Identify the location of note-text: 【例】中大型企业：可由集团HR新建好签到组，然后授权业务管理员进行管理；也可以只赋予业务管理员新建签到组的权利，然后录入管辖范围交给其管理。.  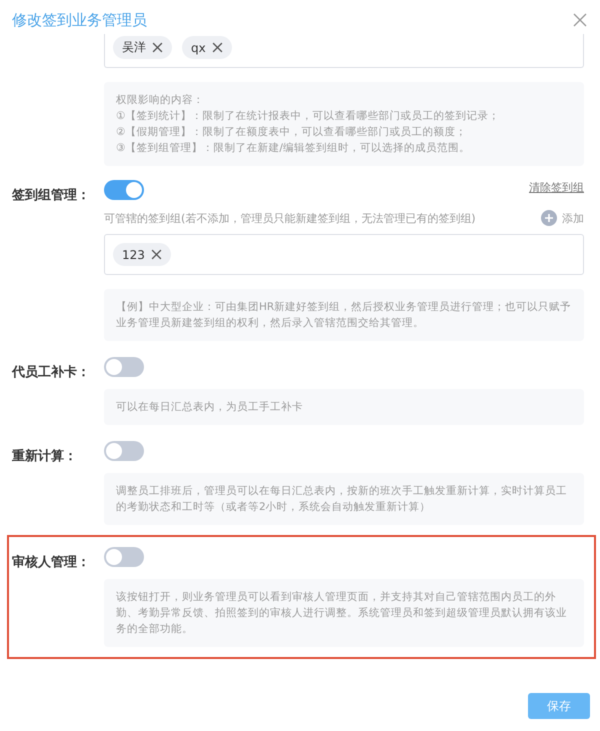
(344, 315).